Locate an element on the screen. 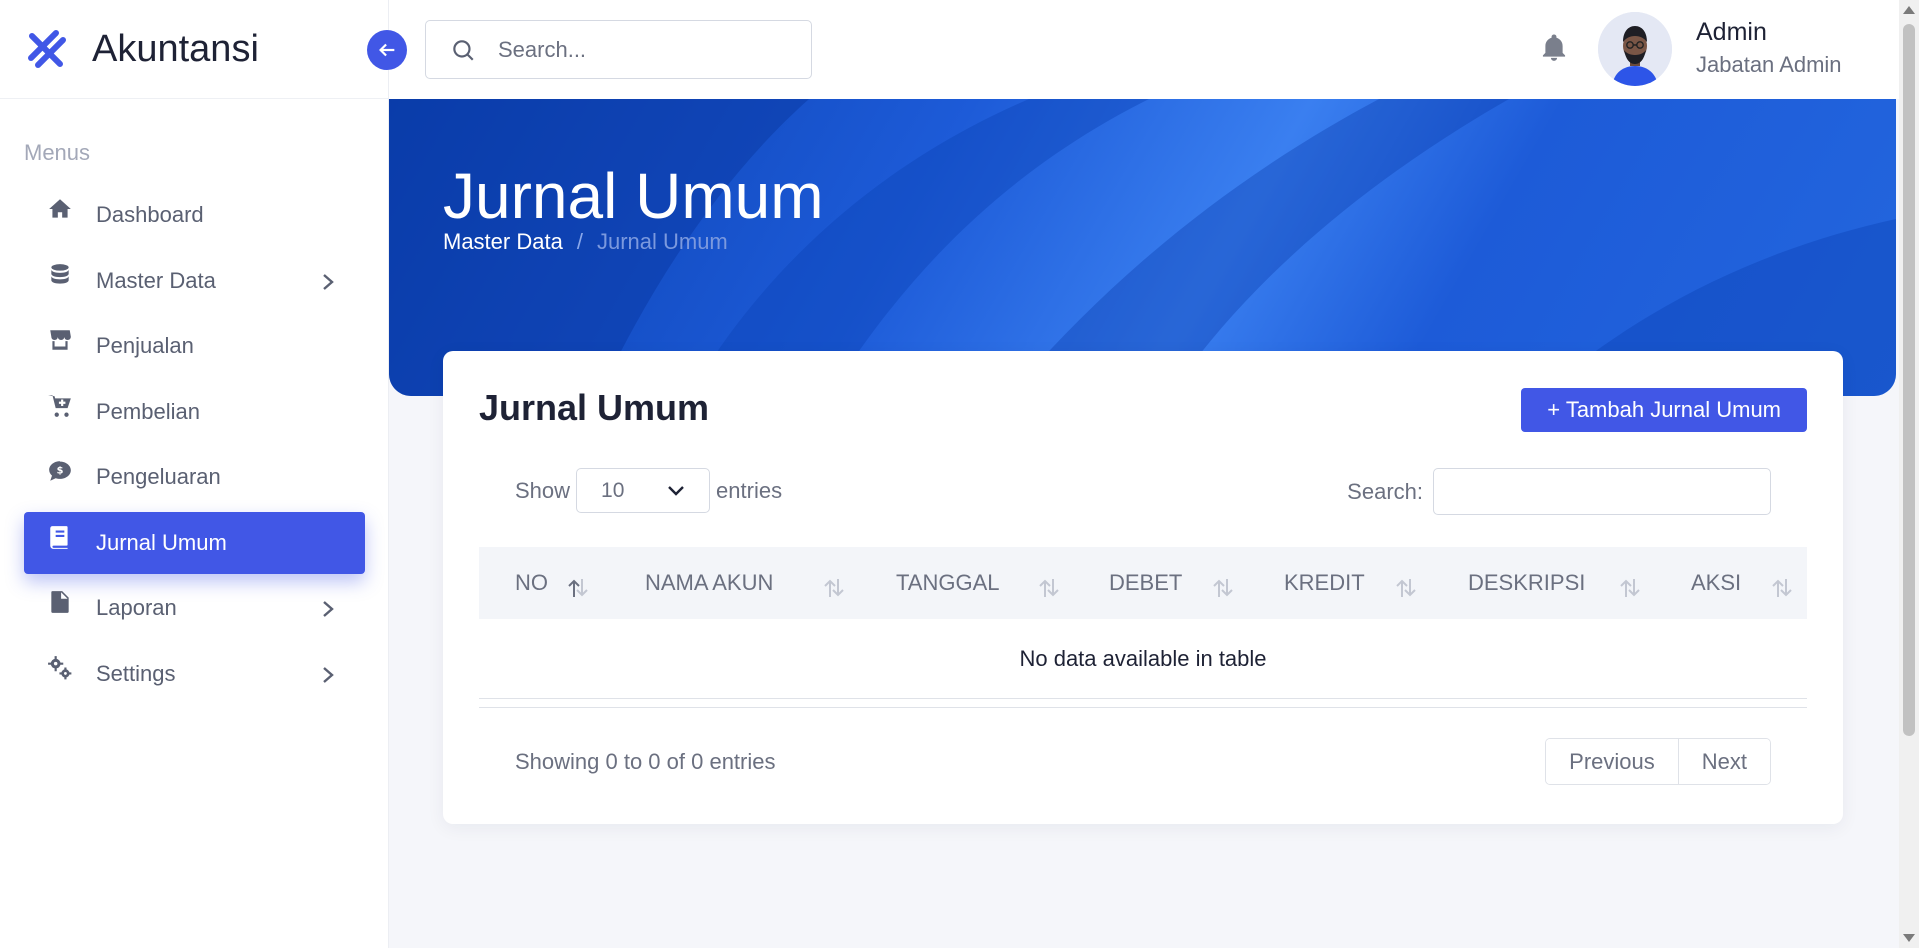  sidebar-item-pengeluaran: $ Pengeluaran is located at coordinates (194, 477).